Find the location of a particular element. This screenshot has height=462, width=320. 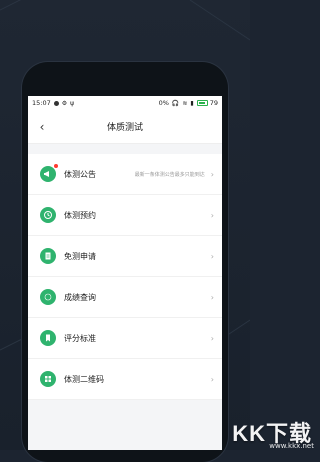

menu-item-label: 评分标准 is located at coordinates (80, 338).